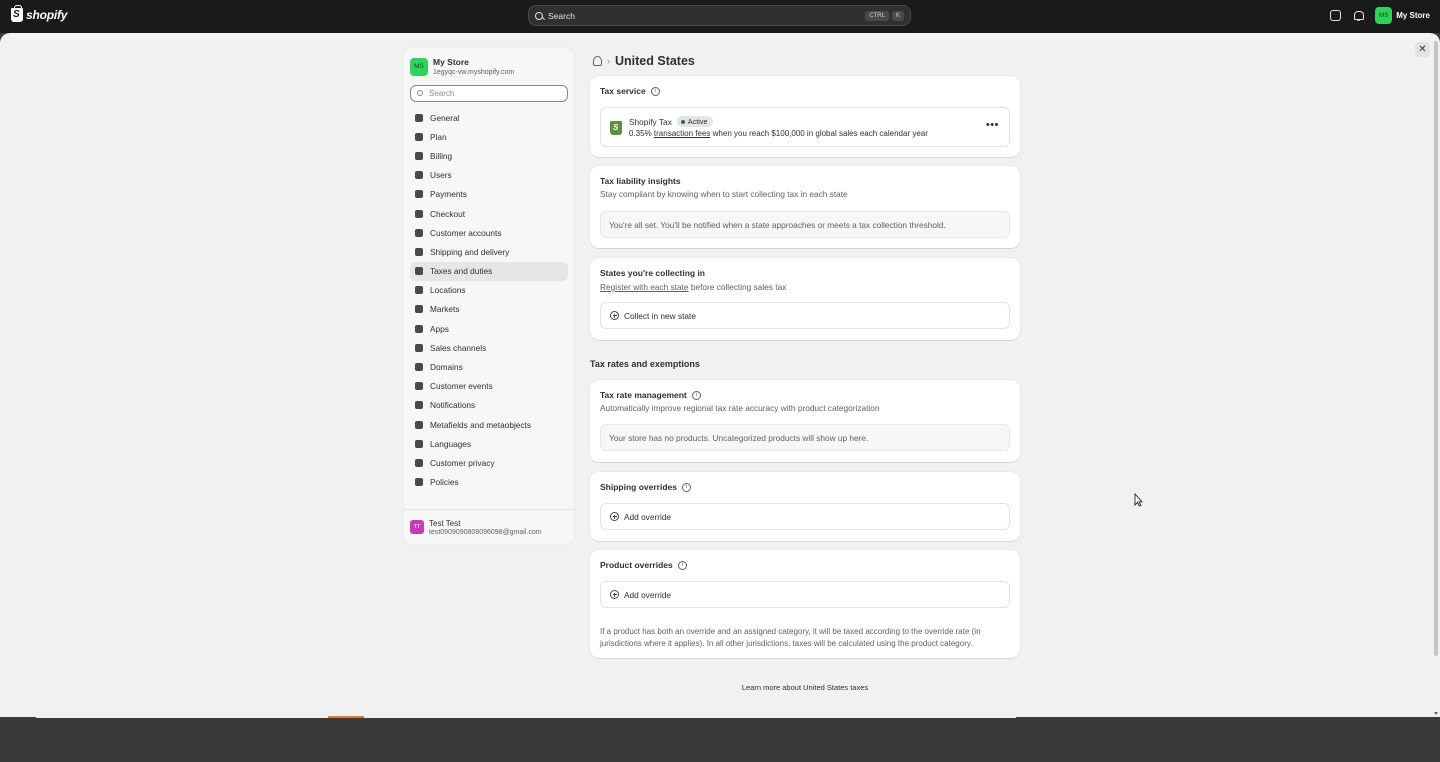 The image size is (1440, 762). Describe the element at coordinates (419, 443) in the screenshot. I see `language-icon` at that location.